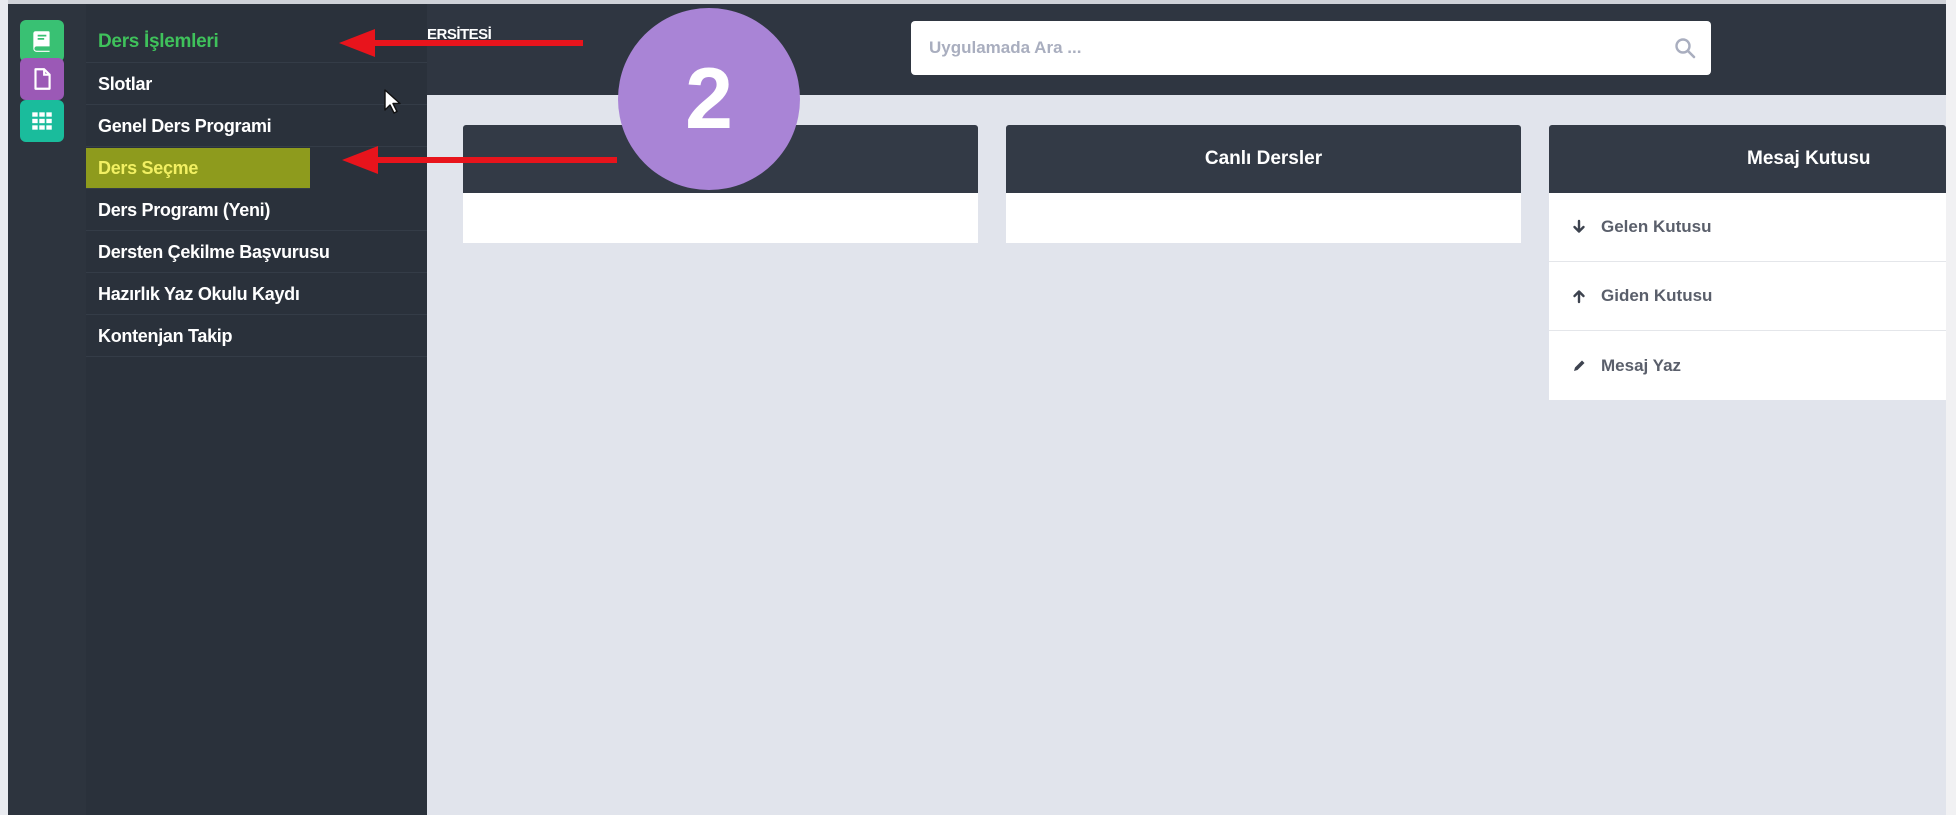  I want to click on rail-apps-button, so click(42, 121).